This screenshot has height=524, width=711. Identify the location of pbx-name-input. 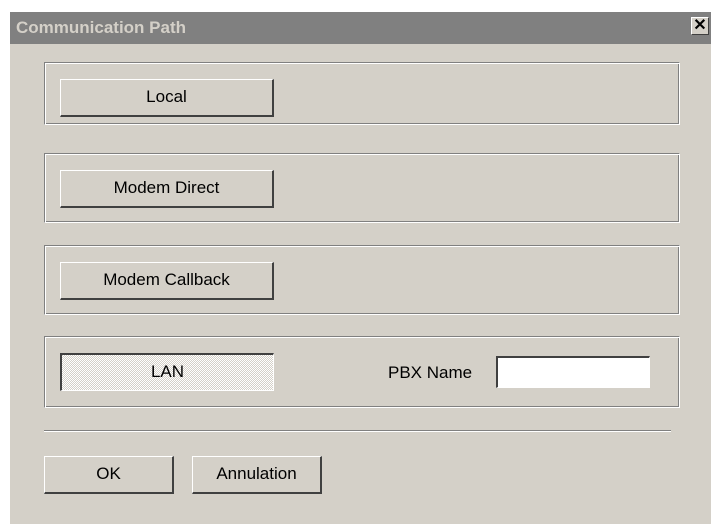
(573, 372).